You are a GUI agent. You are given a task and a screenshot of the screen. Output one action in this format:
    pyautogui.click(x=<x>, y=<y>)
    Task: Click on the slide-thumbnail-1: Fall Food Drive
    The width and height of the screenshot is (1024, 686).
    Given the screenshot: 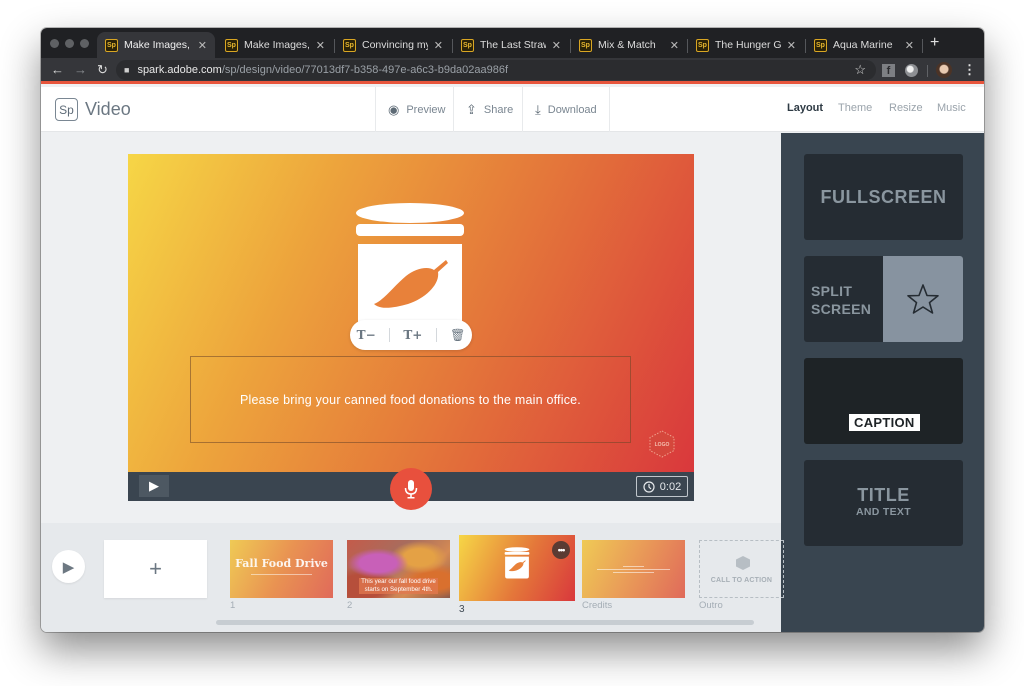 What is the action you would take?
    pyautogui.click(x=281, y=569)
    